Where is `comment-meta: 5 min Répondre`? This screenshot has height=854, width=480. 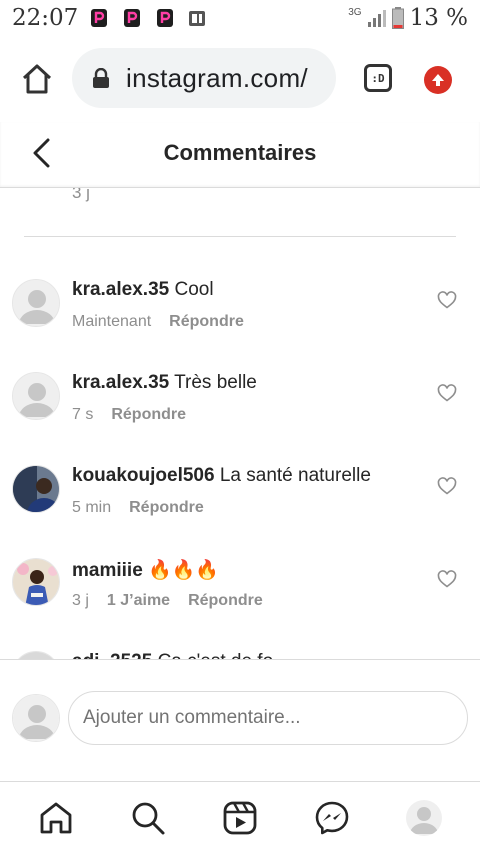 comment-meta: 5 min Répondre is located at coordinates (138, 508).